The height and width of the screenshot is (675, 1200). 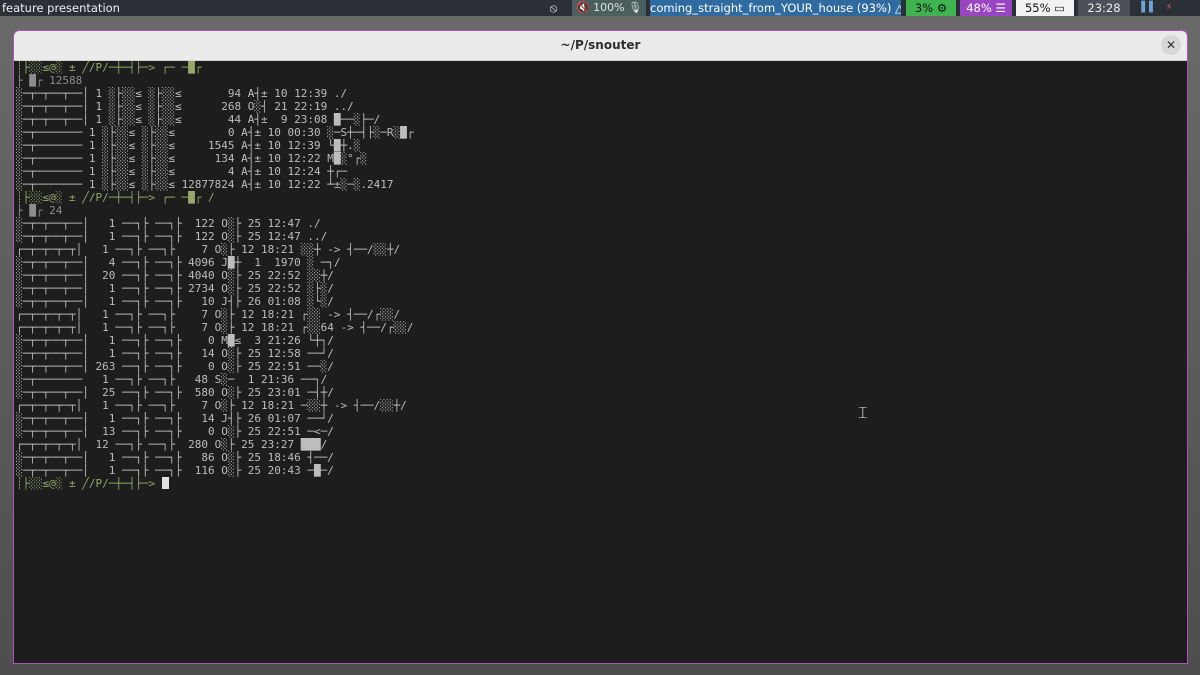 I want to click on network-tray-icon: ▐▐, so click(x=1145, y=8).